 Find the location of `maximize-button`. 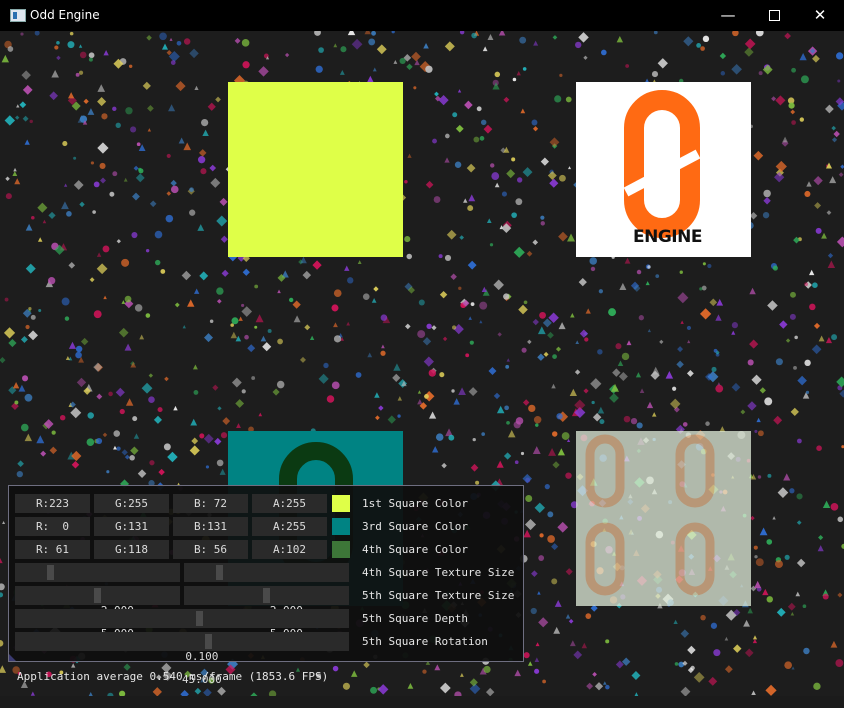

maximize-button is located at coordinates (774, 15).